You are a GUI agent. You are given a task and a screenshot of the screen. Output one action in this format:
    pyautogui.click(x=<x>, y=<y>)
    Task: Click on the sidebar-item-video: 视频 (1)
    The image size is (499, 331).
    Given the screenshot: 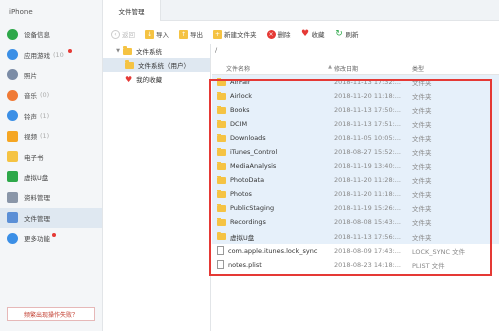 What is the action you would take?
    pyautogui.click(x=51, y=136)
    